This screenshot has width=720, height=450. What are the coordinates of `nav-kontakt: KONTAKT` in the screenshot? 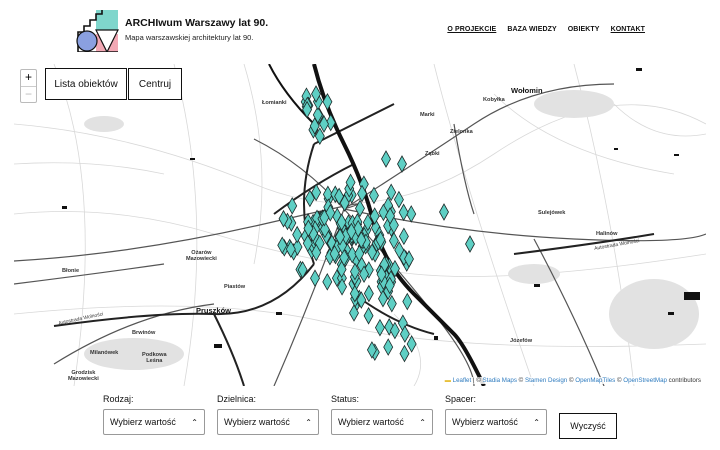 It's located at (628, 29).